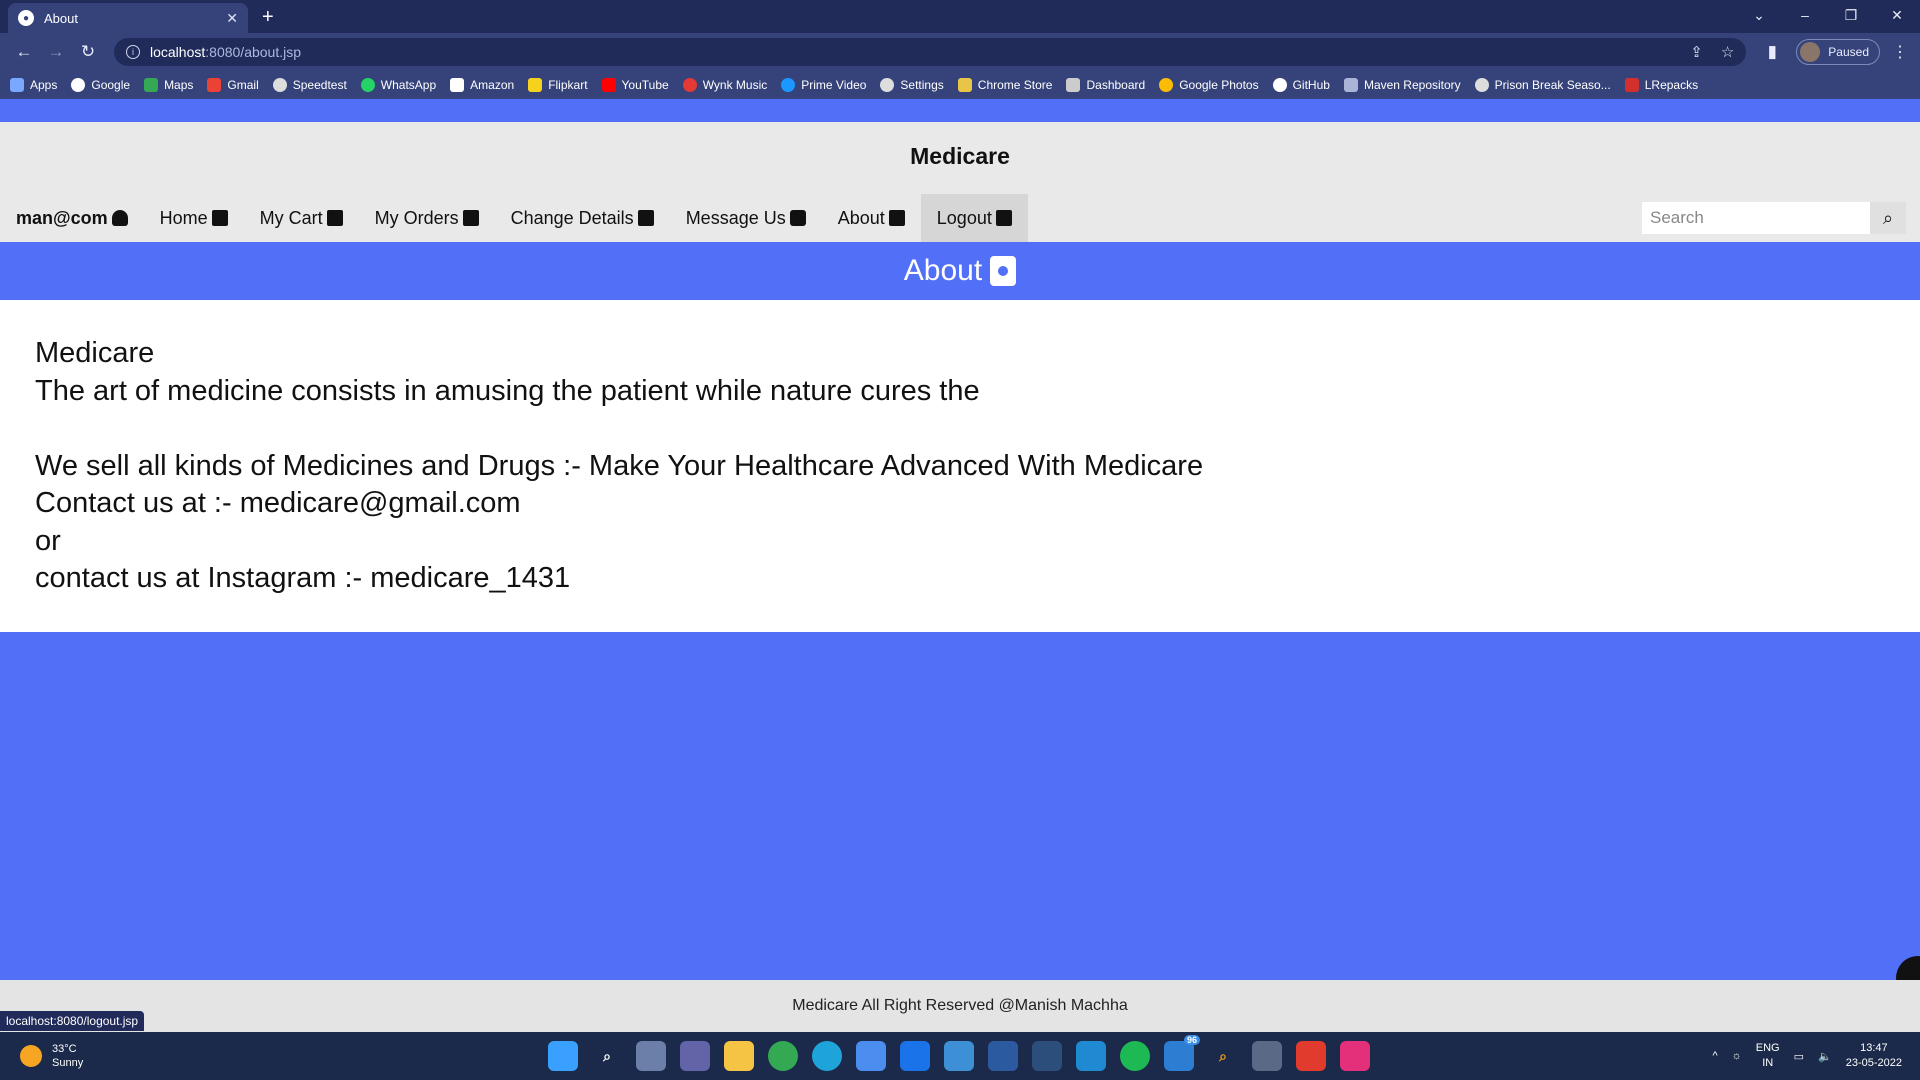 The height and width of the screenshot is (1080, 1920). What do you see at coordinates (31, 1056) in the screenshot?
I see `sun-icon` at bounding box center [31, 1056].